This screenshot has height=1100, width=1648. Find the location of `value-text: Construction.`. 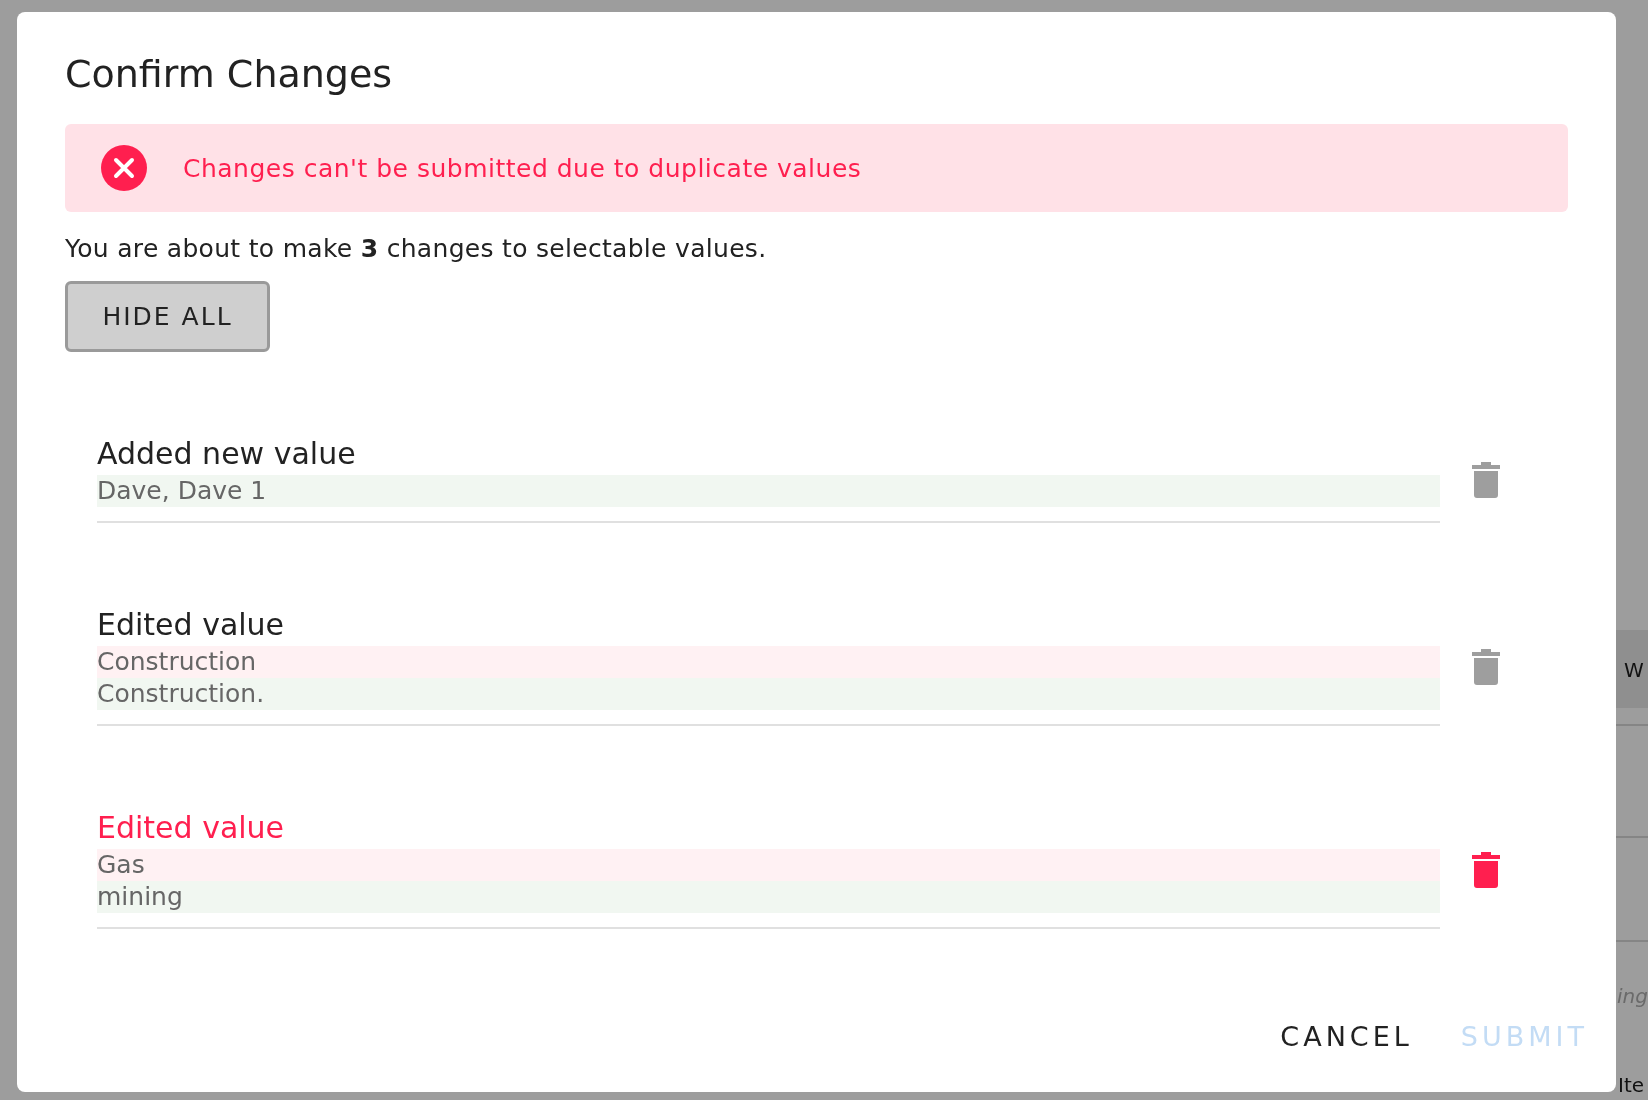

value-text: Construction. is located at coordinates (768, 694).